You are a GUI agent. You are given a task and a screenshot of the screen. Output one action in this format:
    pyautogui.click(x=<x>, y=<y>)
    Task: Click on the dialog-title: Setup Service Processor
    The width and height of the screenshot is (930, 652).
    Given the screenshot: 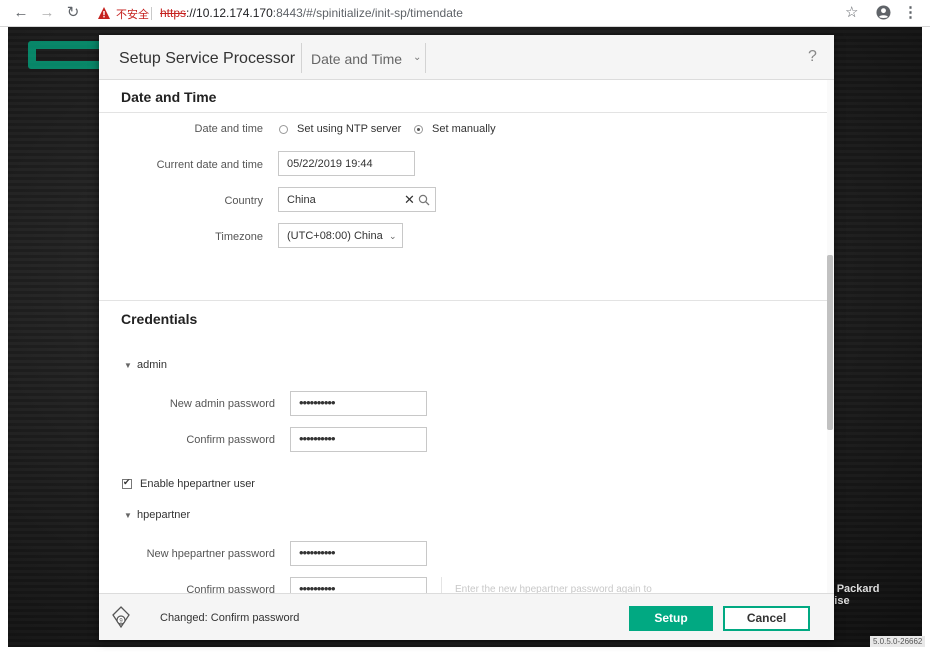 What is the action you would take?
    pyautogui.click(x=207, y=58)
    